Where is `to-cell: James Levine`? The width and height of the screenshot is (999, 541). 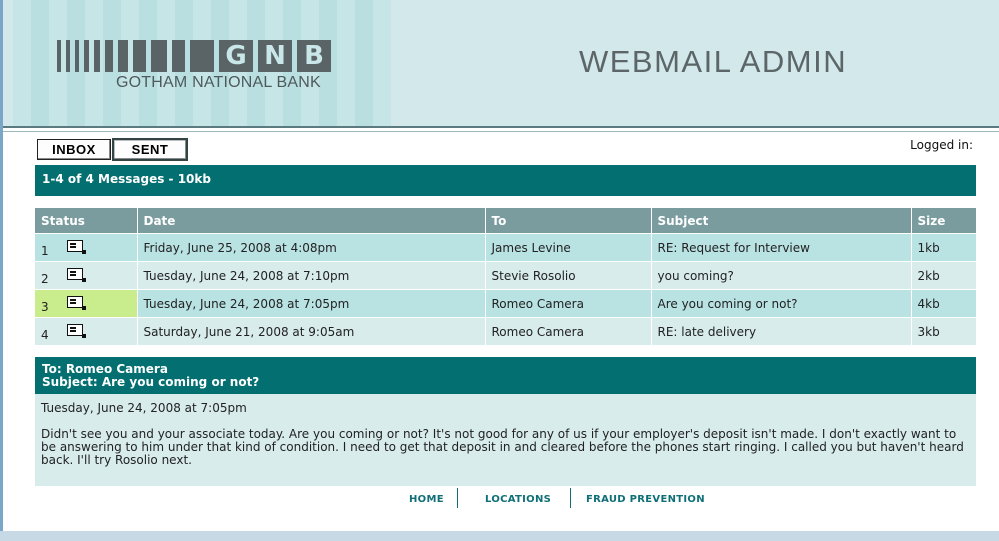
to-cell: James Levine is located at coordinates (568, 247).